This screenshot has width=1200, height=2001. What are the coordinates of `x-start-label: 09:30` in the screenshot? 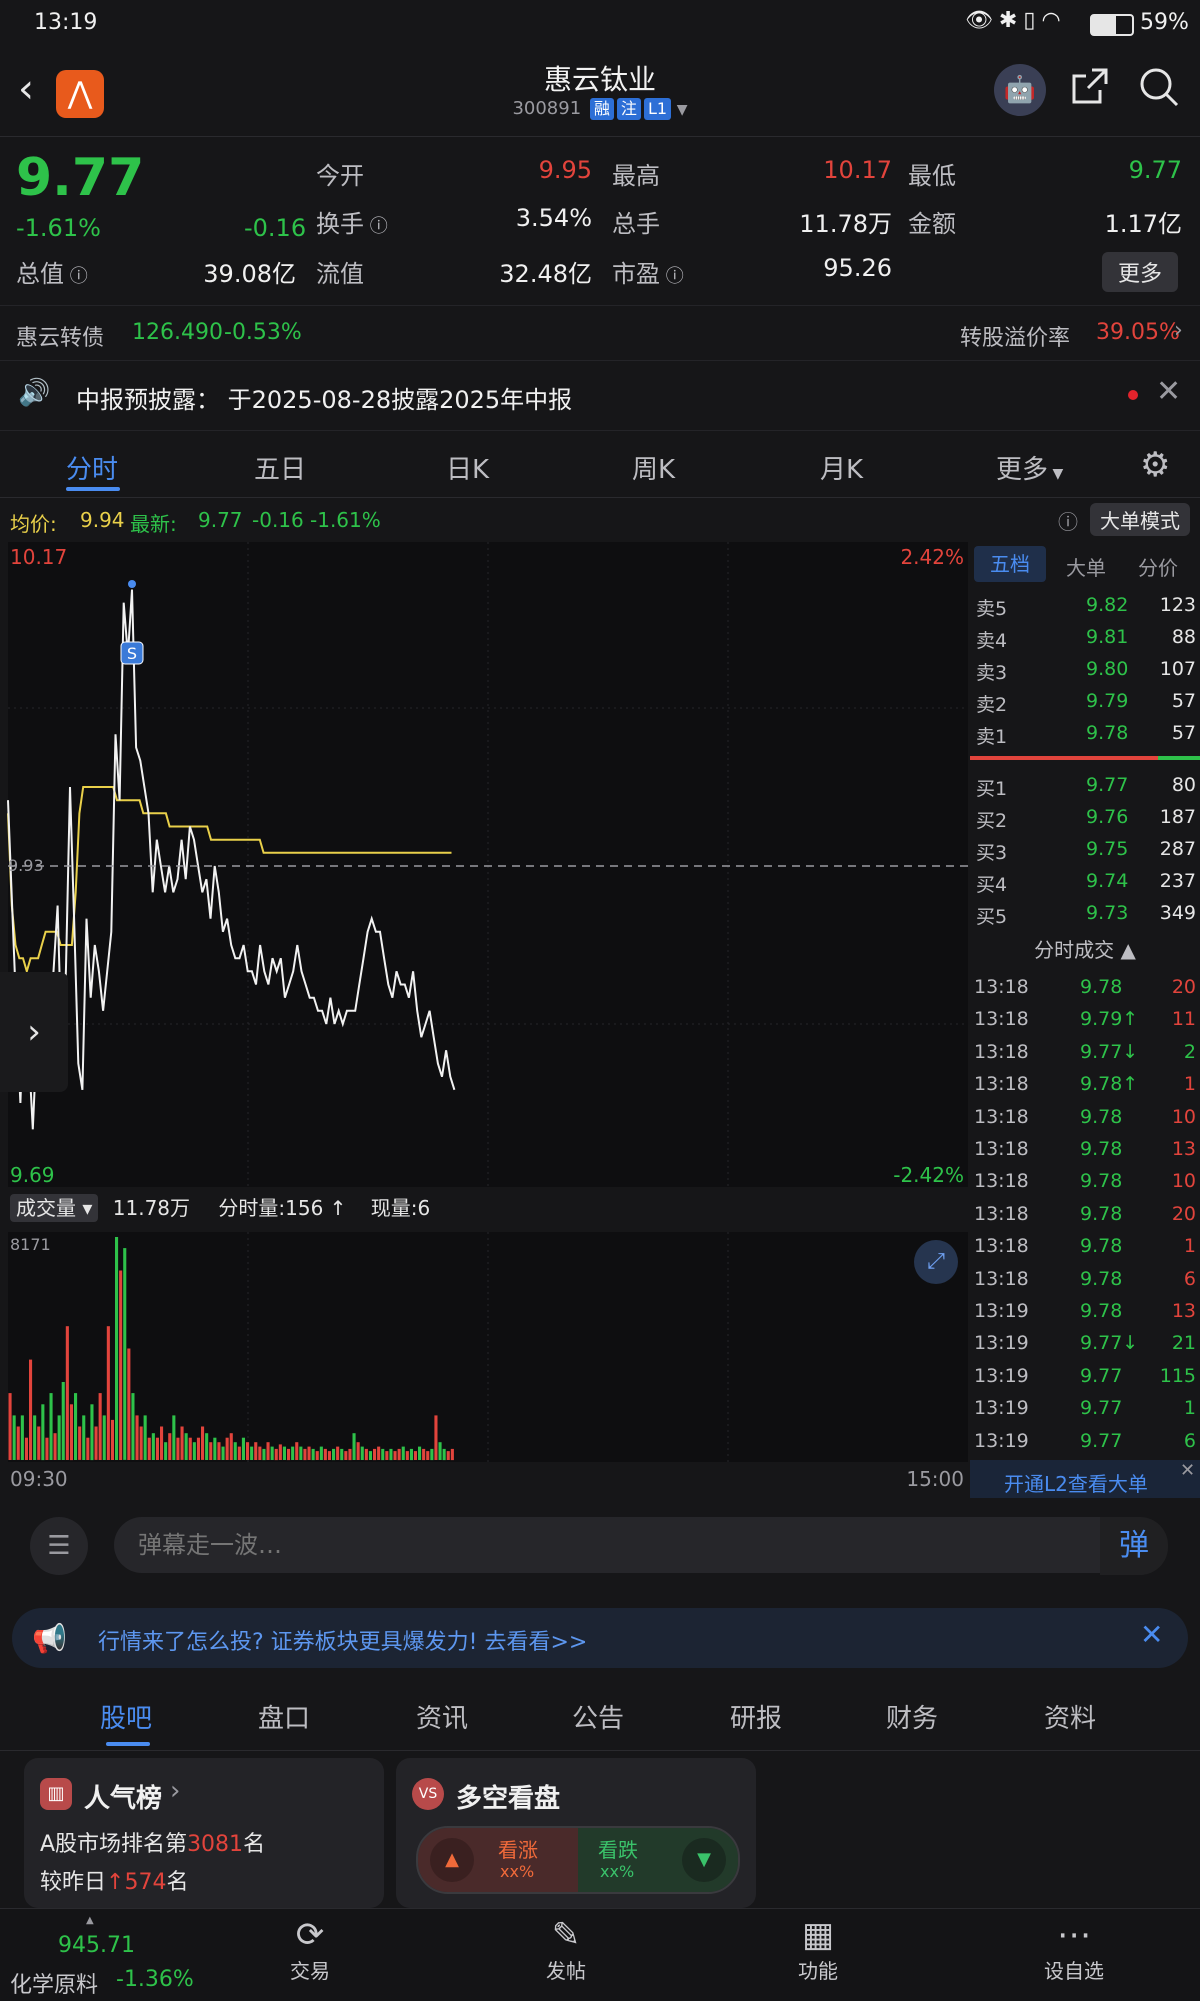 It's located at (39, 1479).